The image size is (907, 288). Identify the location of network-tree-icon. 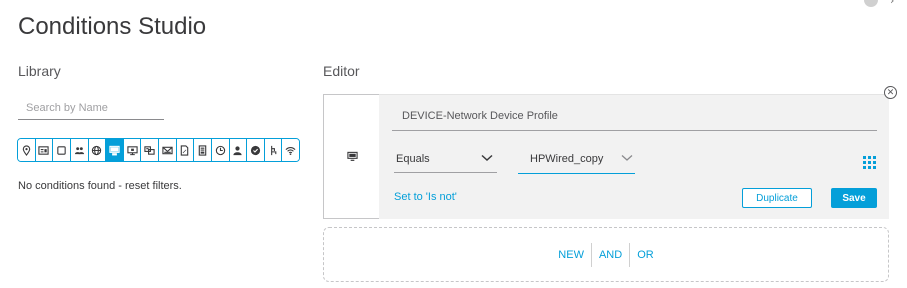
(273, 150).